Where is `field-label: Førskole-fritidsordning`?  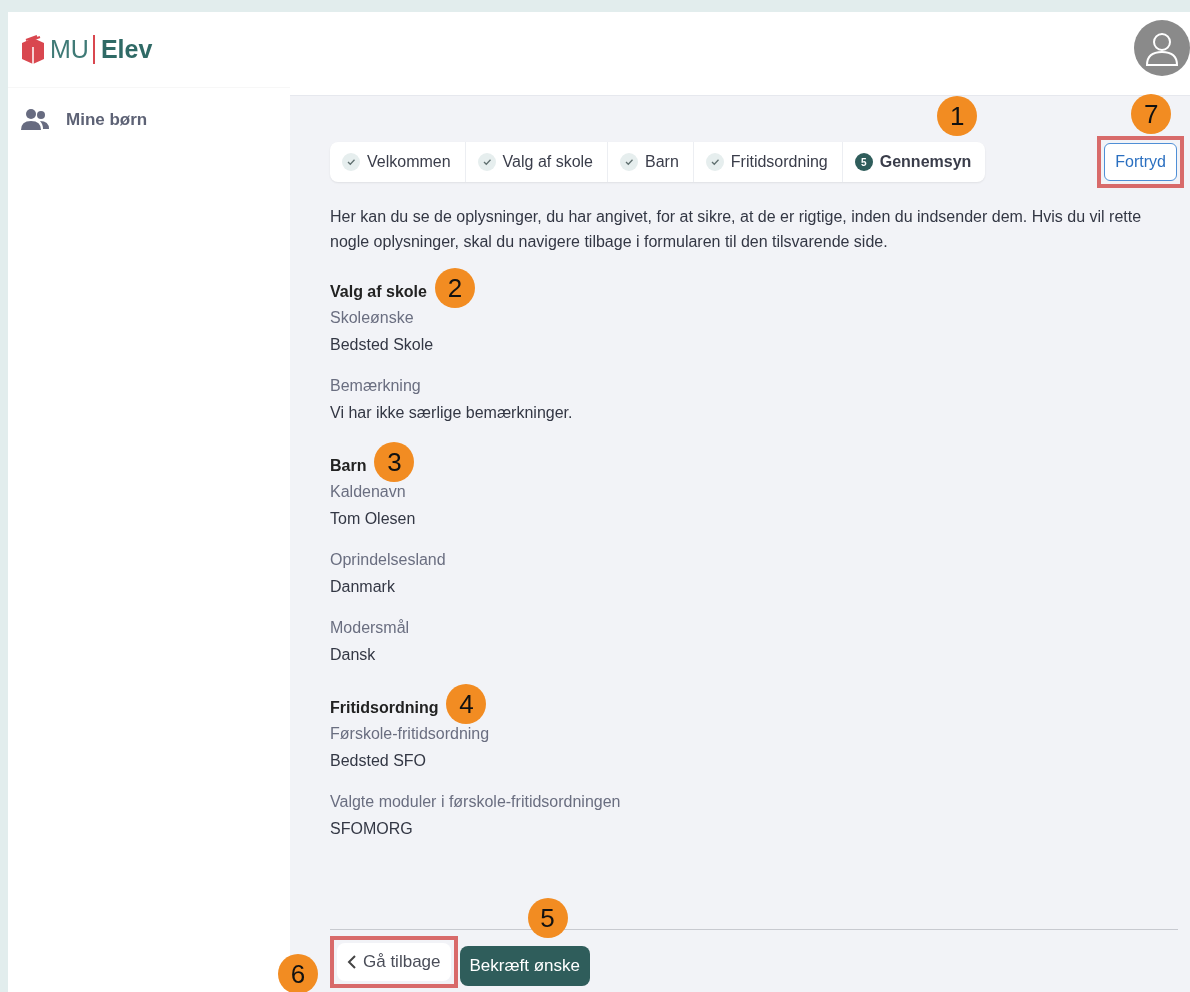 field-label: Førskole-fritidsordning is located at coordinates (410, 734).